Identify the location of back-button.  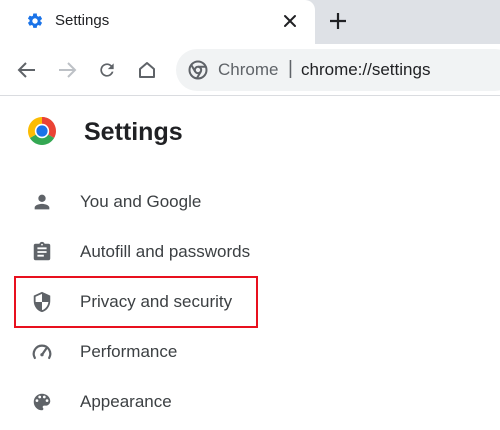
(27, 70).